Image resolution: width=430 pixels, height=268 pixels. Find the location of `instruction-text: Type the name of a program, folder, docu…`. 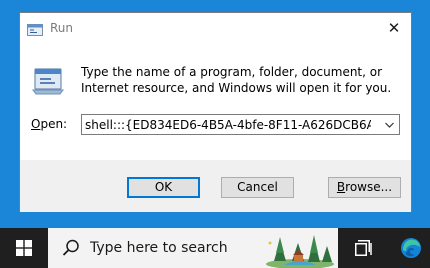

instruction-text: Type the name of a program, folder, docu… is located at coordinates (236, 80).